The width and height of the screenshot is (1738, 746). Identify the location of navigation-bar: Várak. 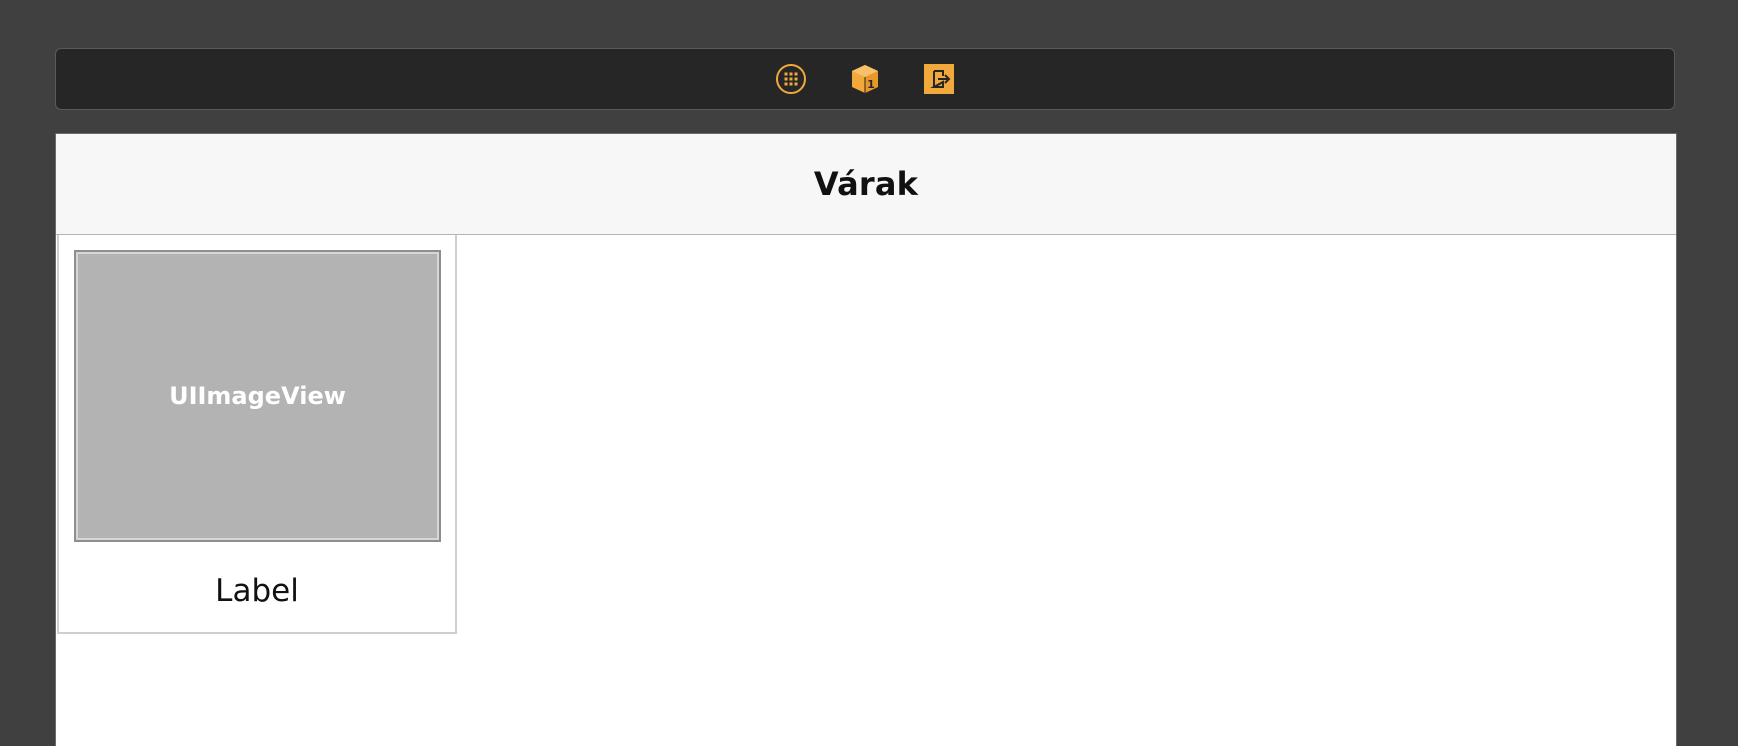
(866, 184).